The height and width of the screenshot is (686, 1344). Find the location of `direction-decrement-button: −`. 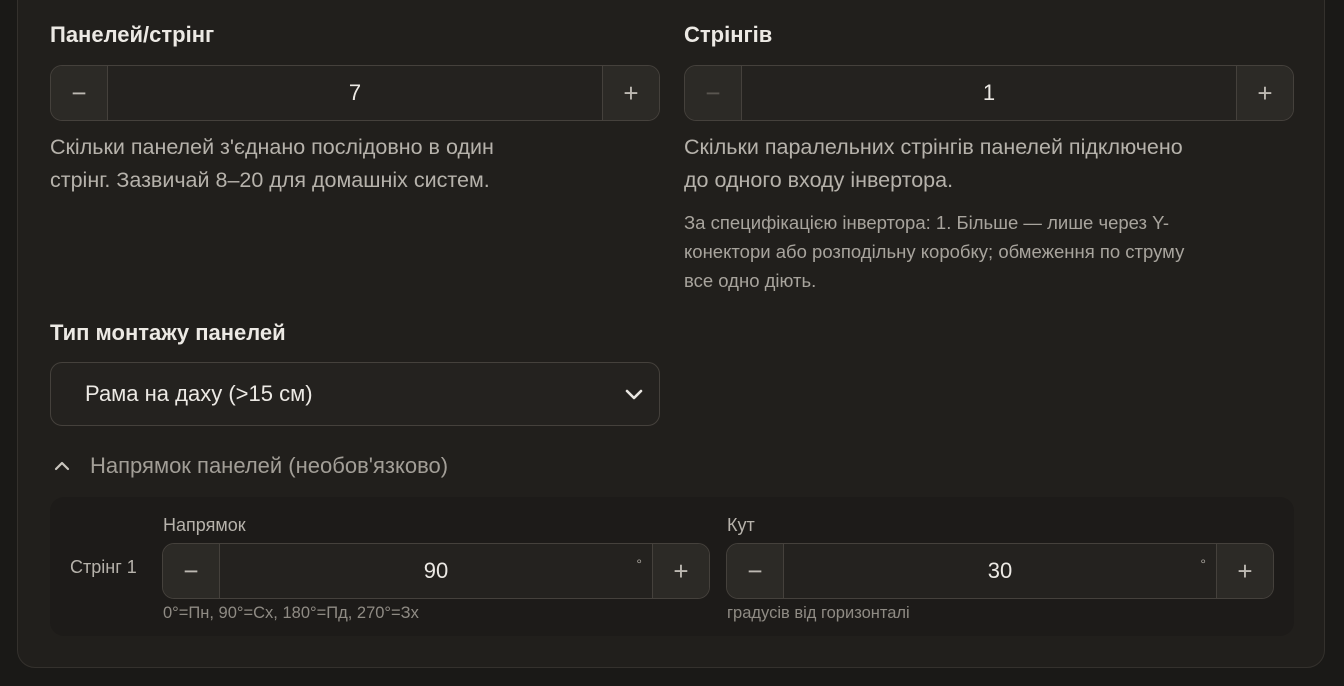

direction-decrement-button: − is located at coordinates (191, 571).